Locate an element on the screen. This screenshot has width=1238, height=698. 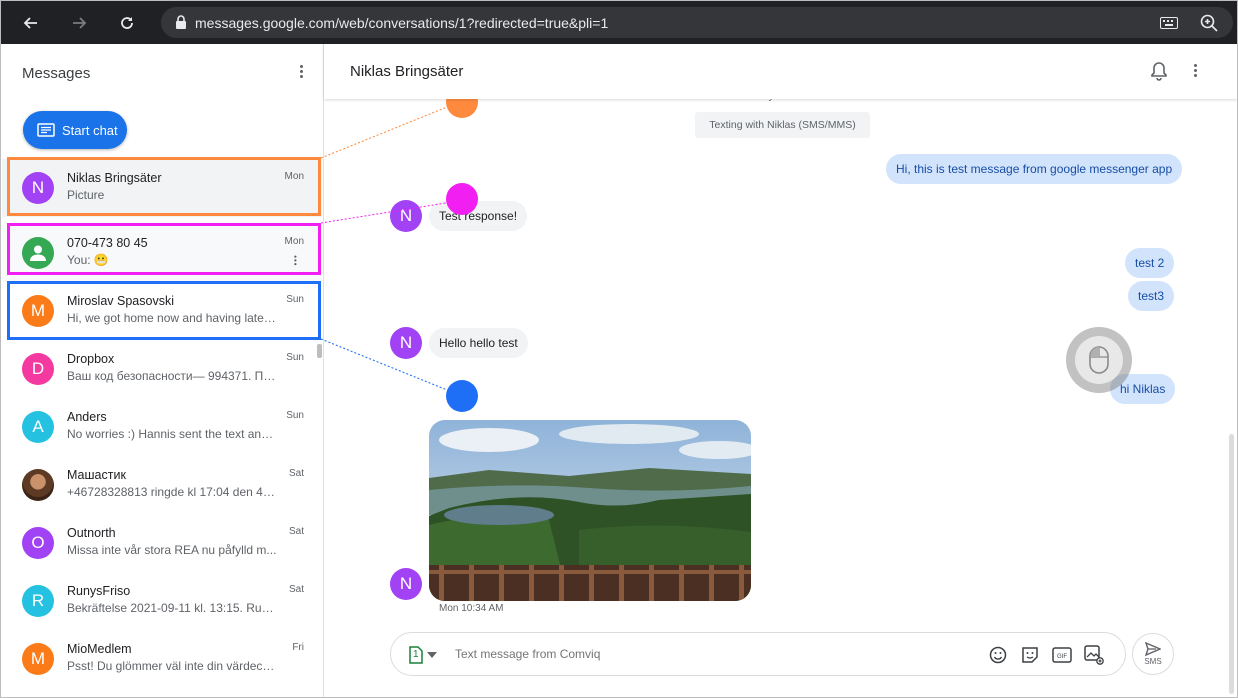
message-composer: 1 GIF is located at coordinates (758, 654).